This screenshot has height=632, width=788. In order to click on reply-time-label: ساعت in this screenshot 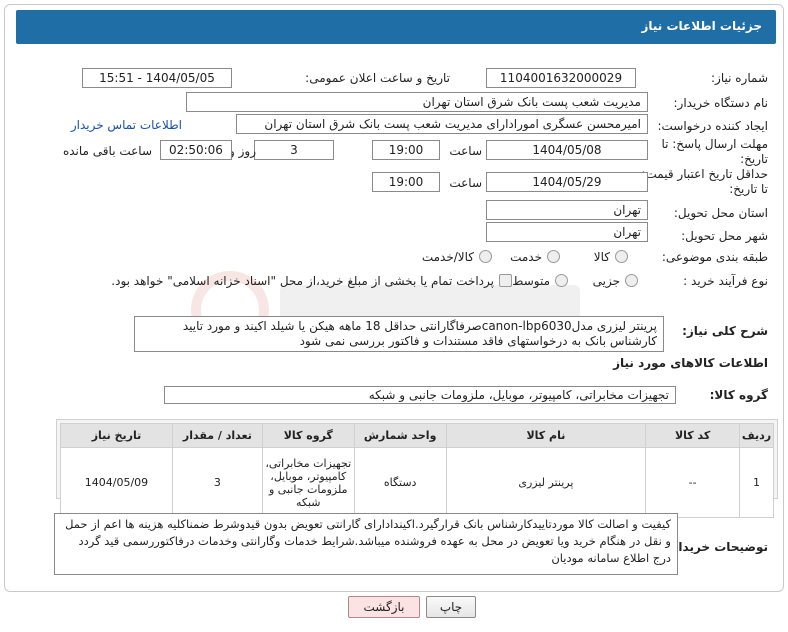, I will do `click(465, 151)`.